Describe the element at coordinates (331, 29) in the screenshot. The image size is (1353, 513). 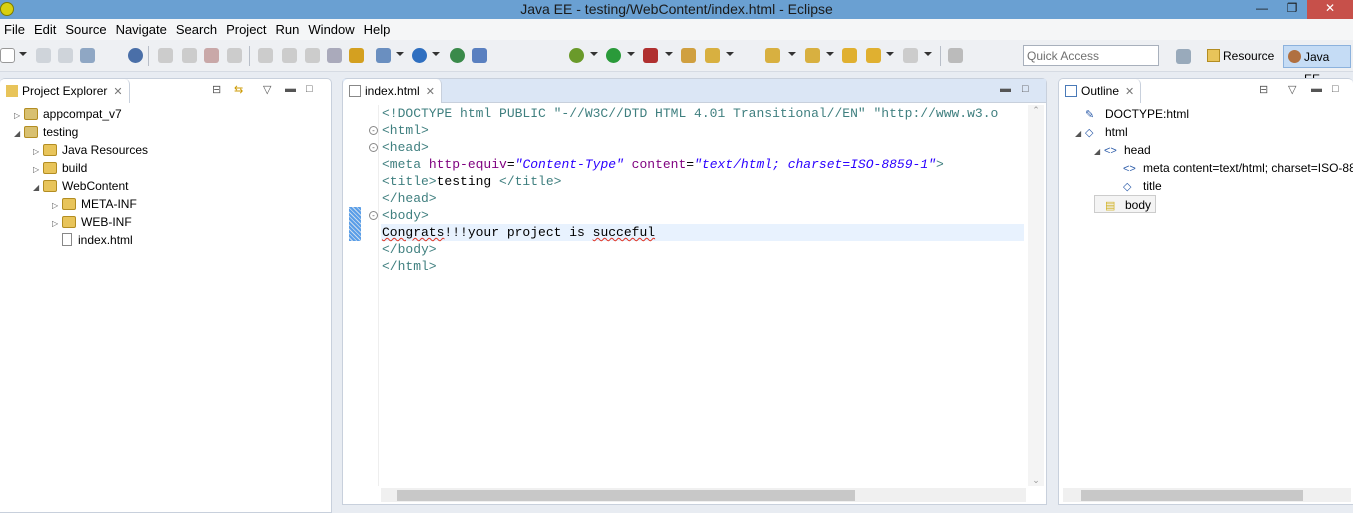
I see `menu-window: Window` at that location.